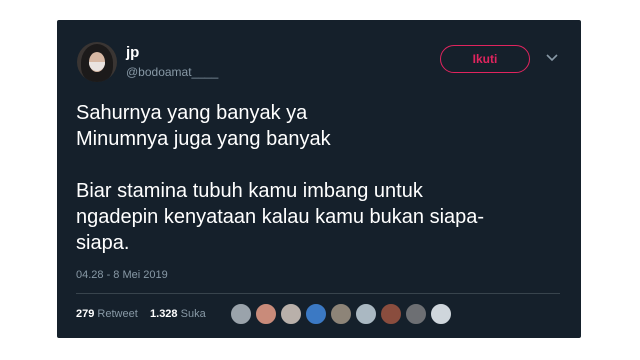  What do you see at coordinates (485, 59) in the screenshot?
I see `follow-button: Ikuti` at bounding box center [485, 59].